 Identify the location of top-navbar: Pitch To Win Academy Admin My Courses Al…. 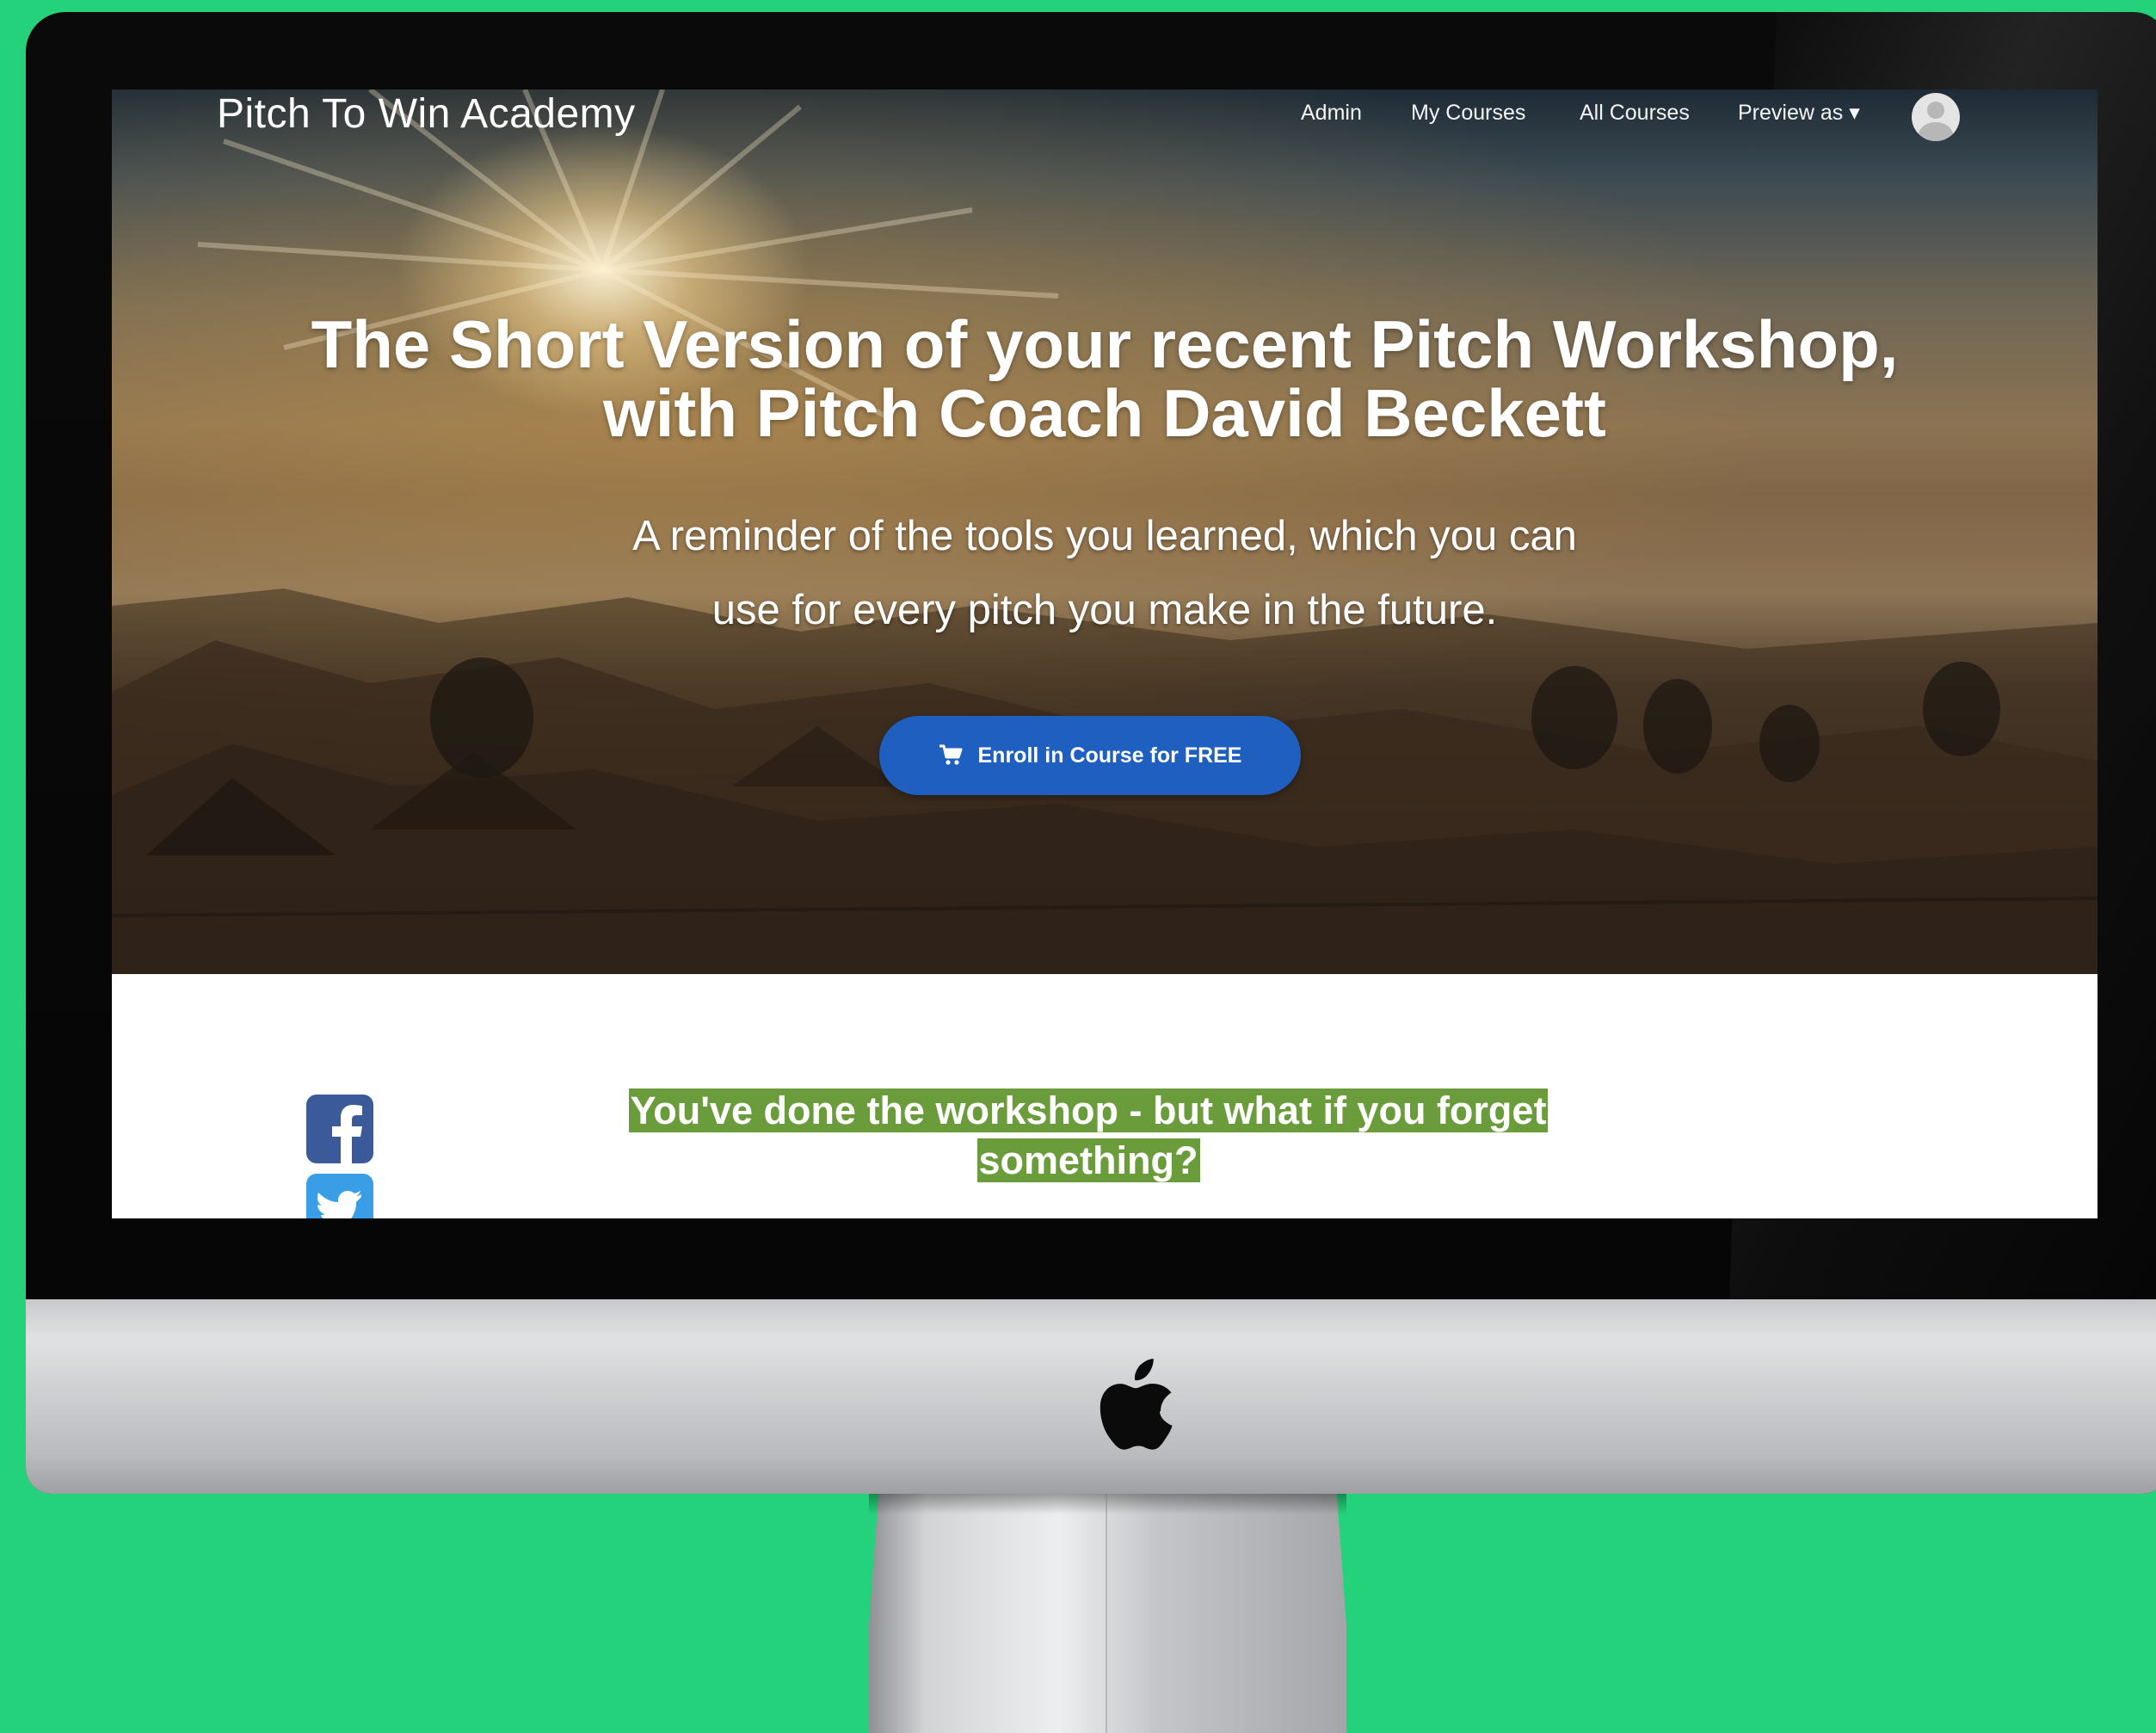
(1104, 115).